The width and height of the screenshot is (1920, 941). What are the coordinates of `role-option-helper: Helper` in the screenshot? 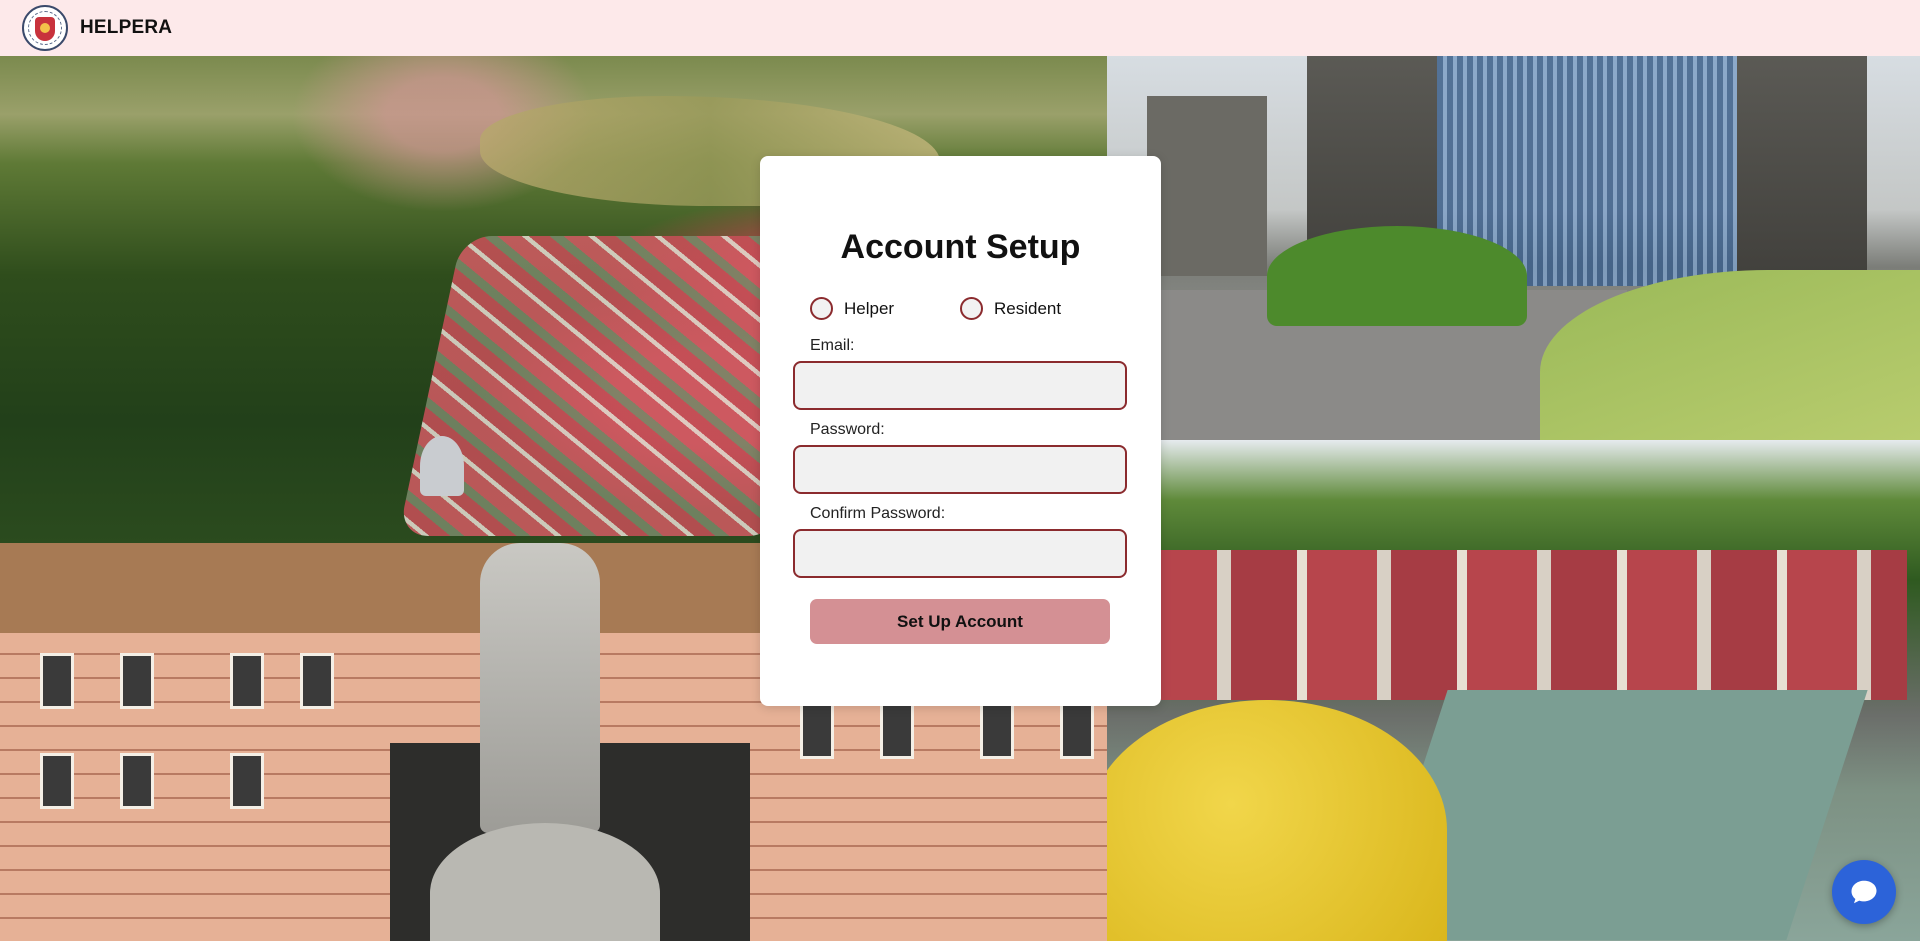 It's located at (885, 308).